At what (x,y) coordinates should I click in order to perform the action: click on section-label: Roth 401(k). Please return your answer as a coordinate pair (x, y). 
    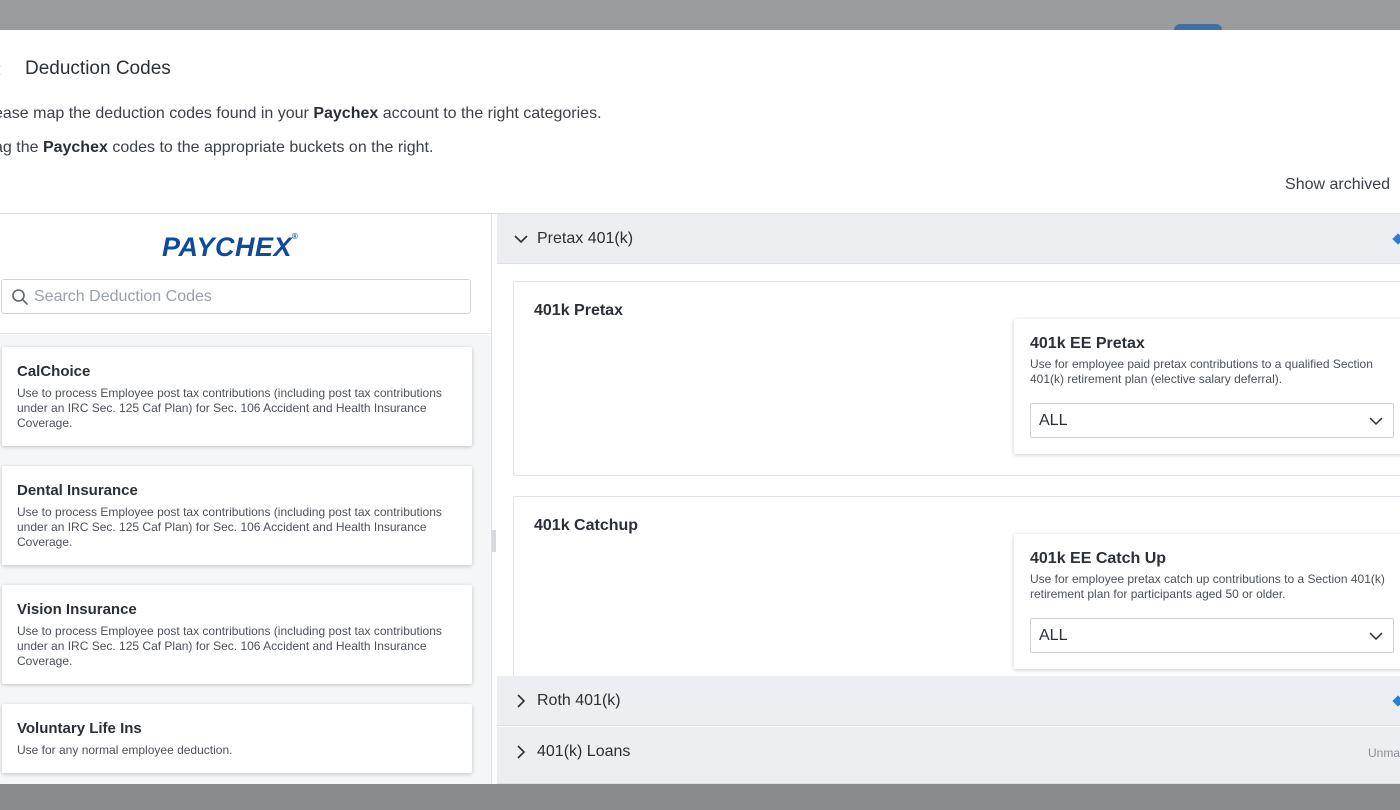
    Looking at the image, I should click on (579, 700).